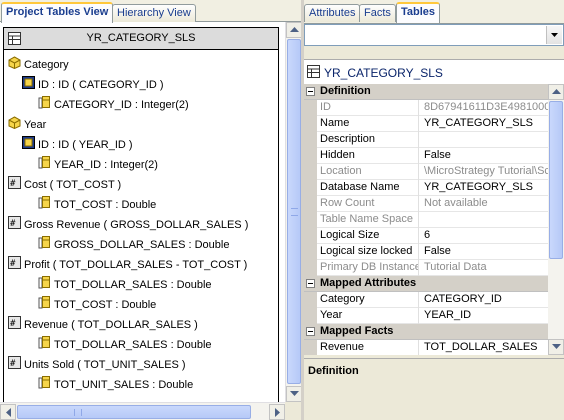  What do you see at coordinates (368, 236) in the screenshot?
I see `property-name: Logical Size` at bounding box center [368, 236].